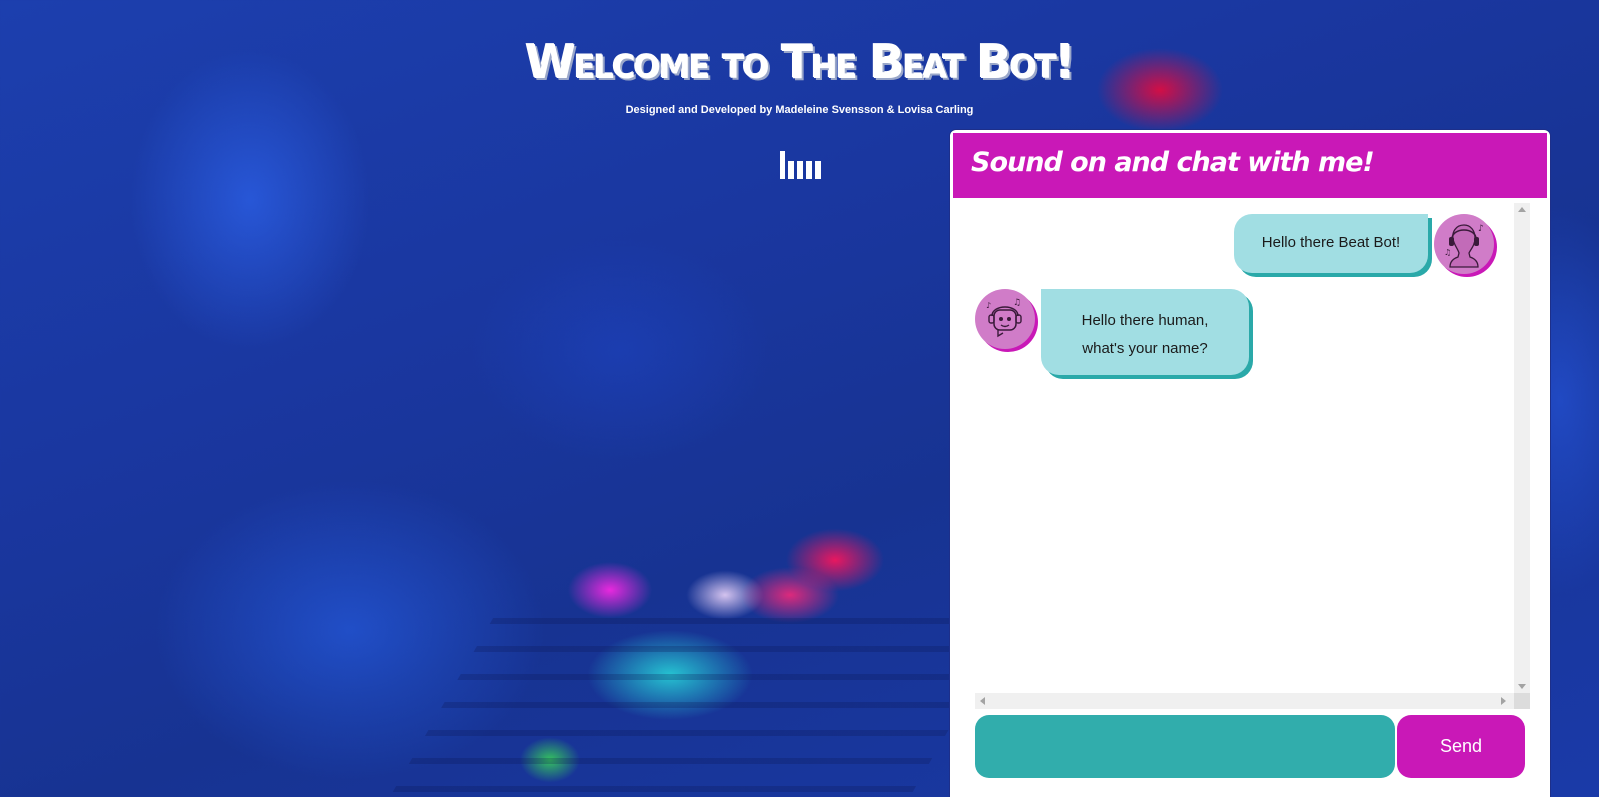 This screenshot has height=797, width=1599. What do you see at coordinates (1005, 319) in the screenshot?
I see `robot-music-icon: ♫ ♪` at bounding box center [1005, 319].